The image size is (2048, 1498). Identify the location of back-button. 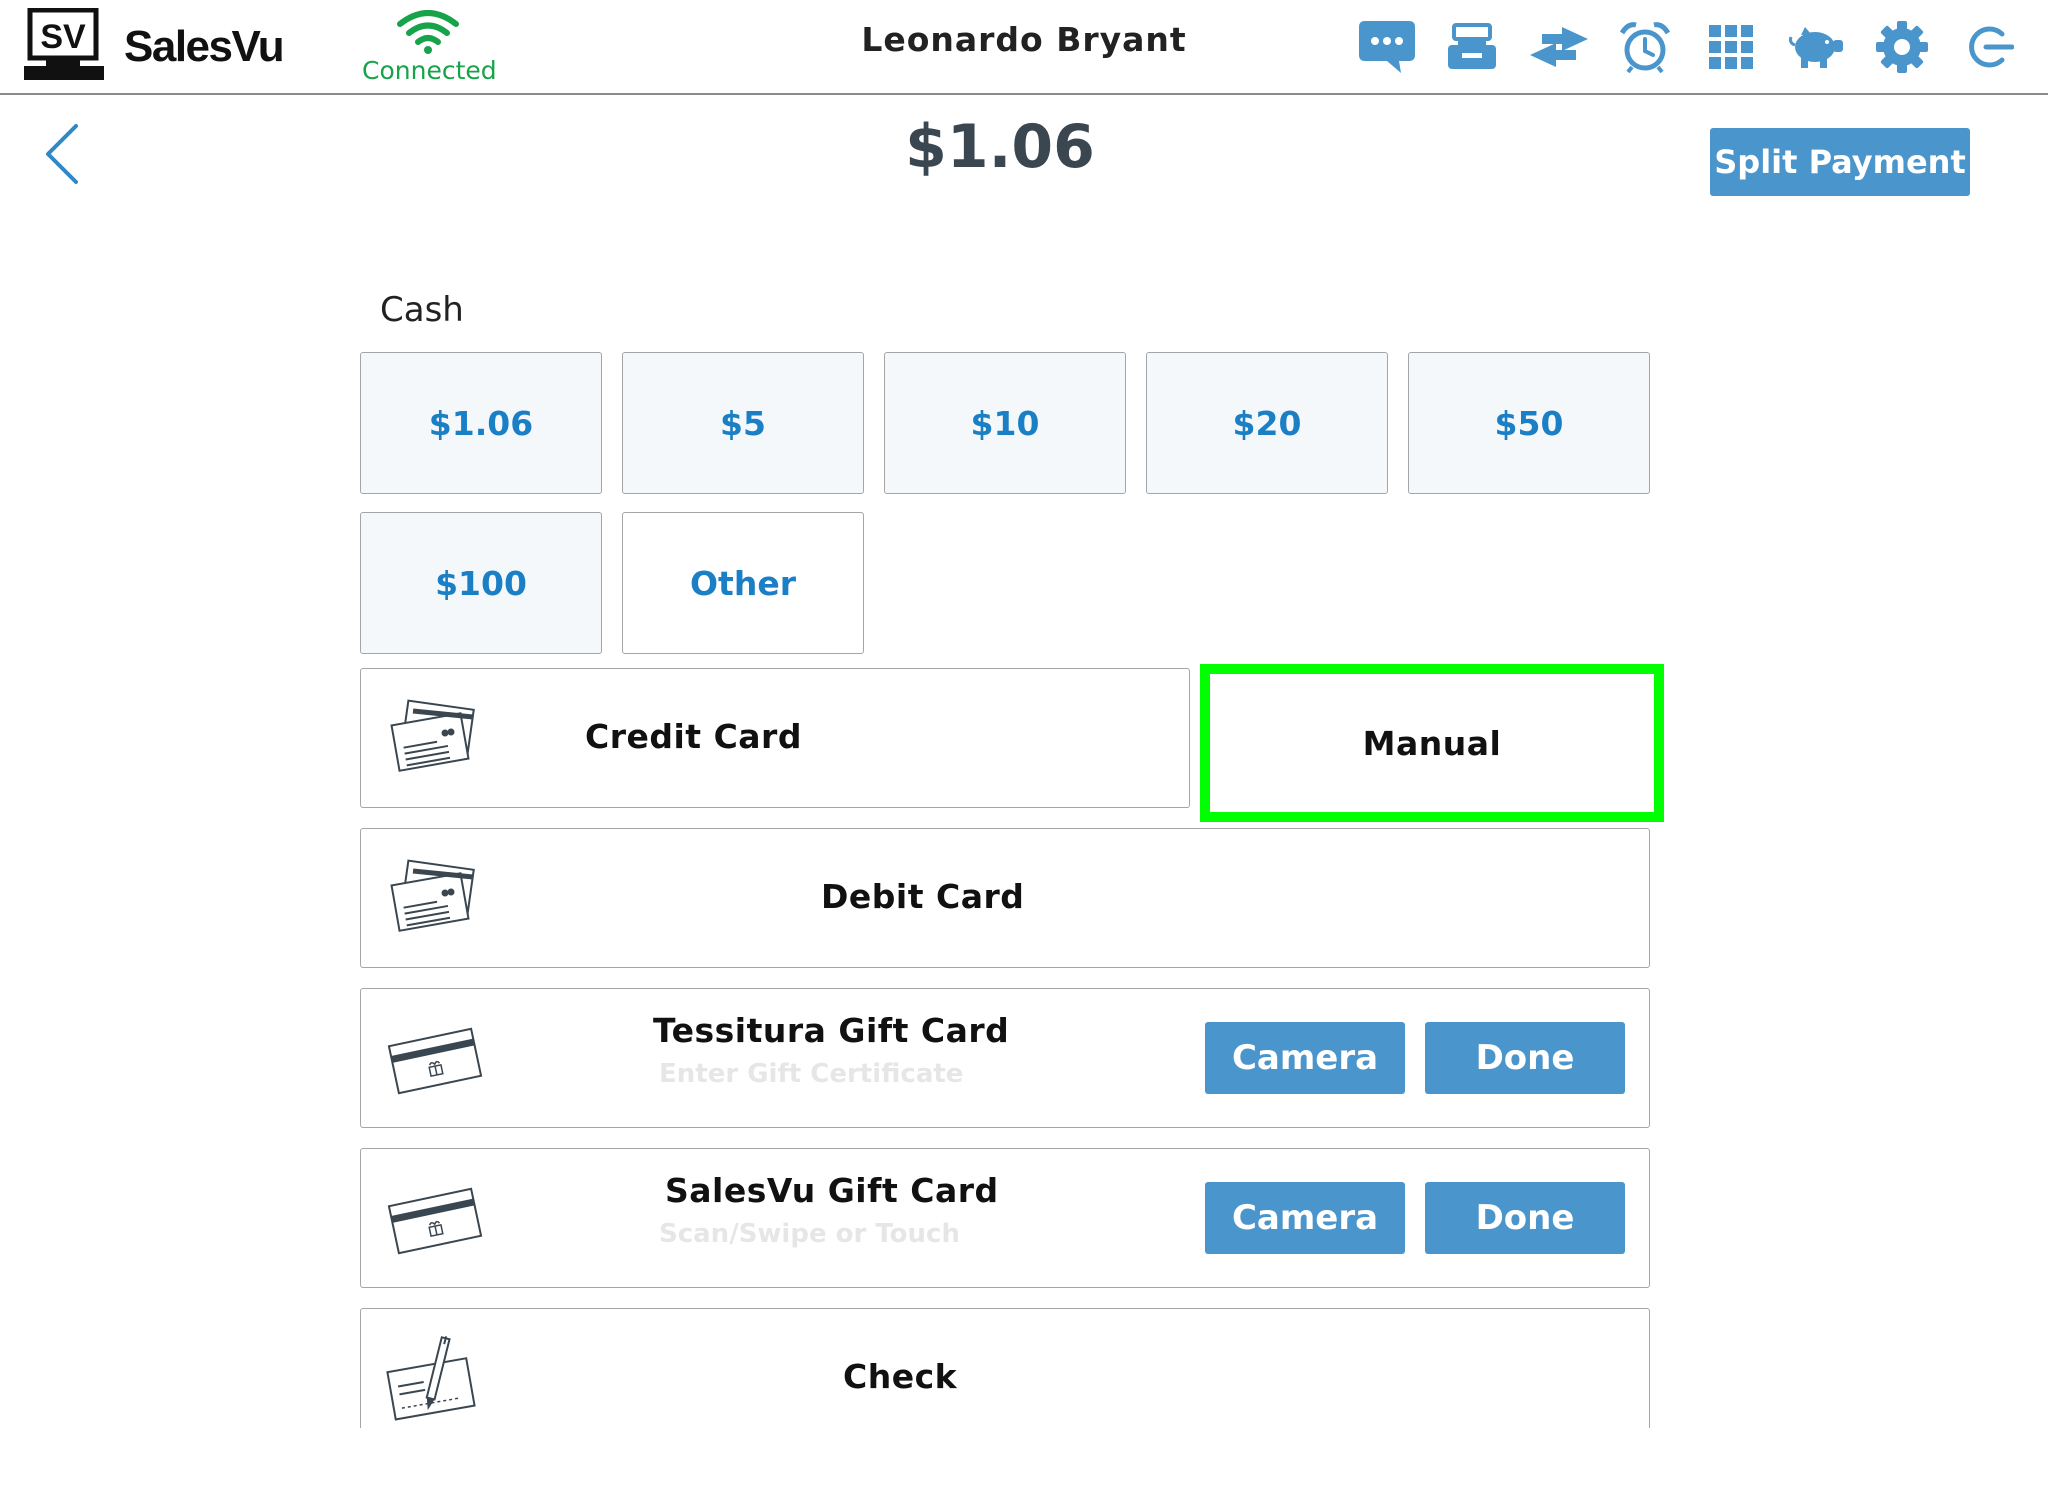
(62, 154).